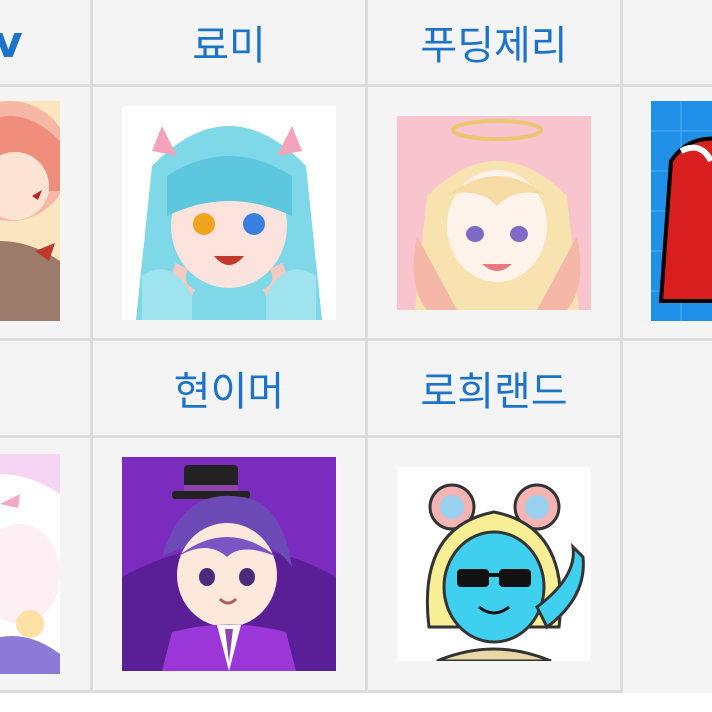  I want to click on cyan-bear-hood-sunglasses-avatar-icon, so click(494, 564).